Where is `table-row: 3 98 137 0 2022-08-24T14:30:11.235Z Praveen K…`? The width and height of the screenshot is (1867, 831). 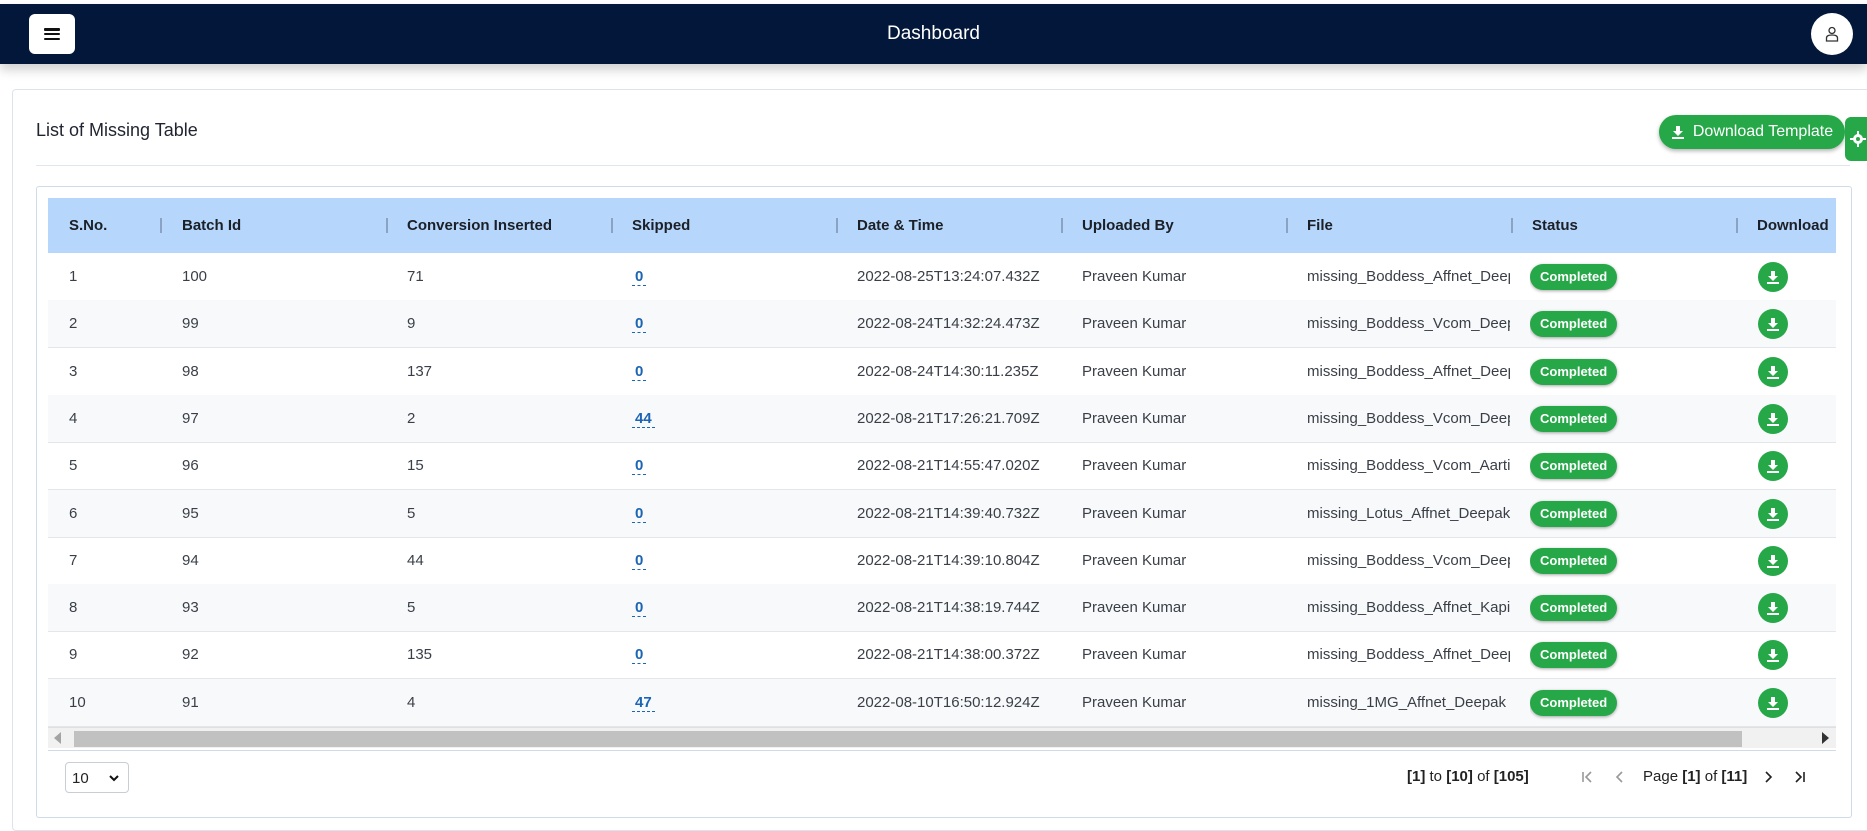 table-row: 3 98 137 0 2022-08-24T14:30:11.235Z Praveen K… is located at coordinates (942, 372).